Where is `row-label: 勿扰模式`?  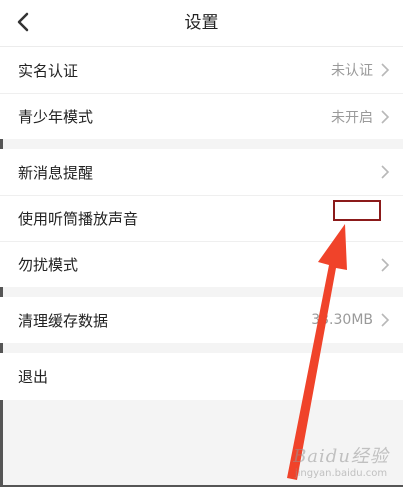
row-label: 勿扰模式 is located at coordinates (48, 265).